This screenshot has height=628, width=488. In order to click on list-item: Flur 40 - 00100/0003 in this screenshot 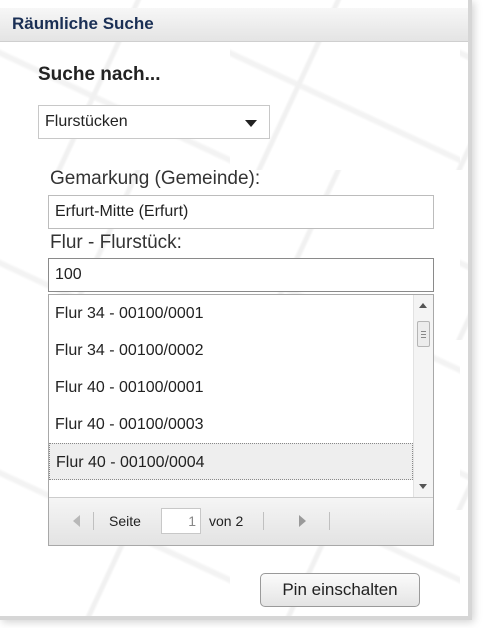, I will do `click(231, 424)`.